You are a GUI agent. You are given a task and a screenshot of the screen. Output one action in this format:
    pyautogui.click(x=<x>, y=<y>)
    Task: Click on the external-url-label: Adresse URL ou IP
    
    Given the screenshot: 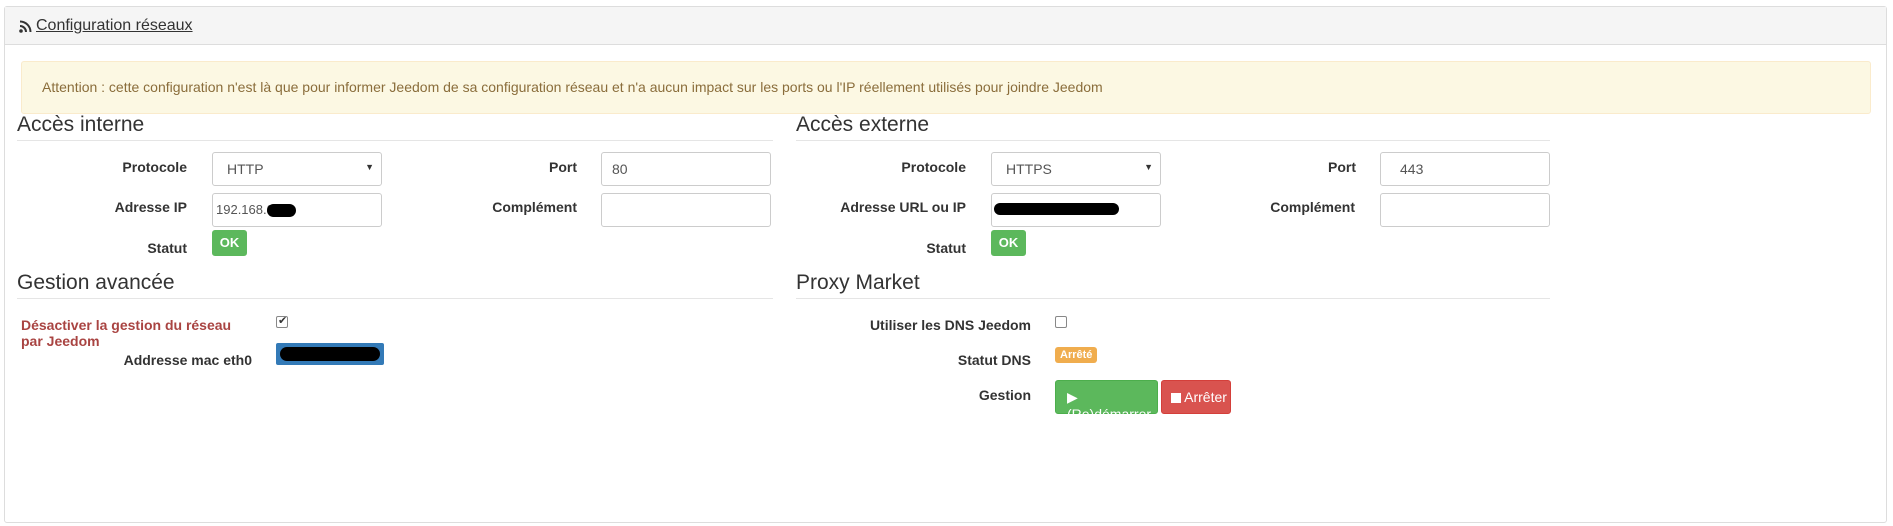 What is the action you would take?
    pyautogui.click(x=903, y=207)
    